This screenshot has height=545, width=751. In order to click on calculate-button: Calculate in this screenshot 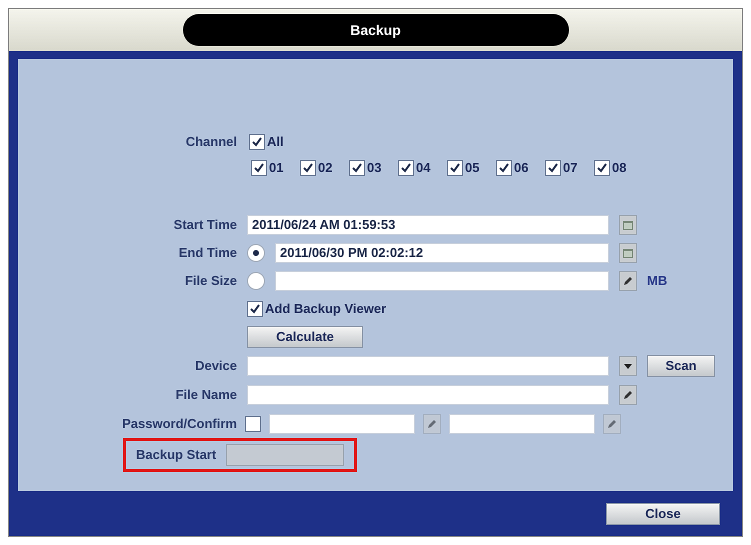, I will do `click(305, 337)`.